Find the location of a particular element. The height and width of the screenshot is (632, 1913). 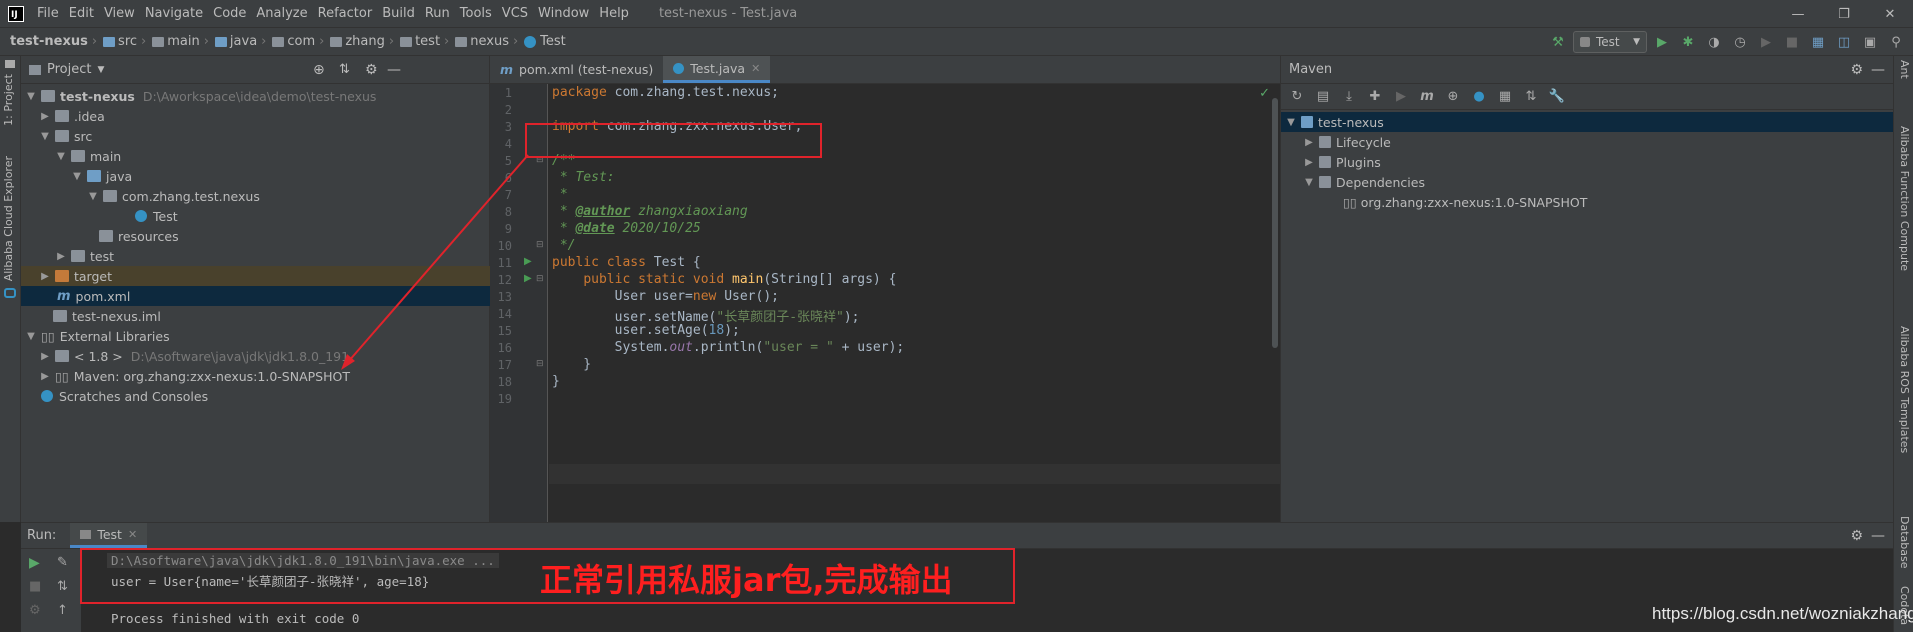

menu-analyze: Analyze is located at coordinates (281, 14).